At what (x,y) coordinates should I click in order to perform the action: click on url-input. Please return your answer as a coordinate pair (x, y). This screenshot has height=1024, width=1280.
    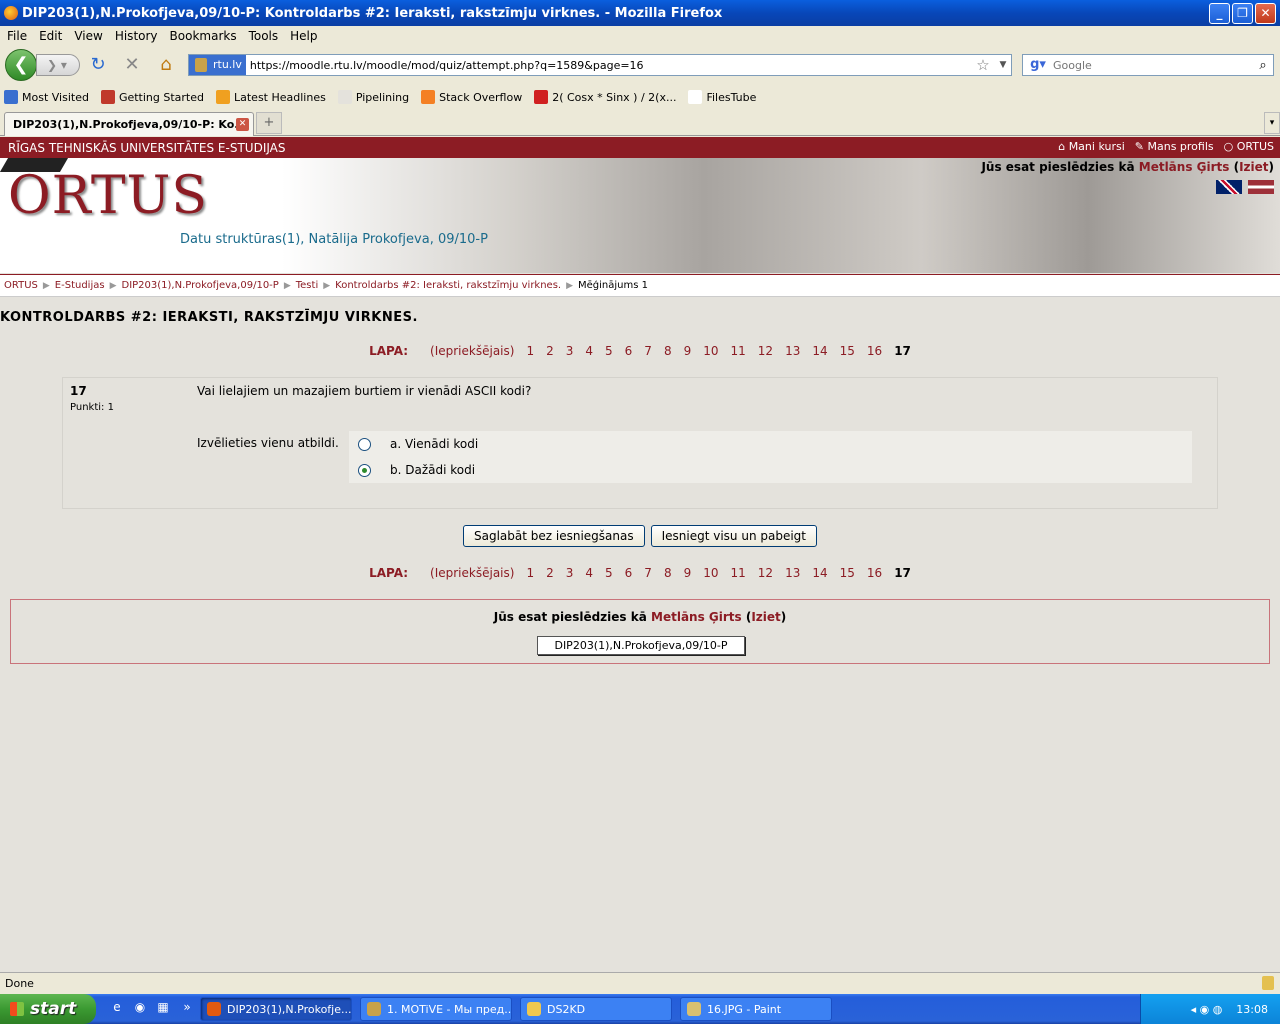
    Looking at the image, I should click on (608, 65).